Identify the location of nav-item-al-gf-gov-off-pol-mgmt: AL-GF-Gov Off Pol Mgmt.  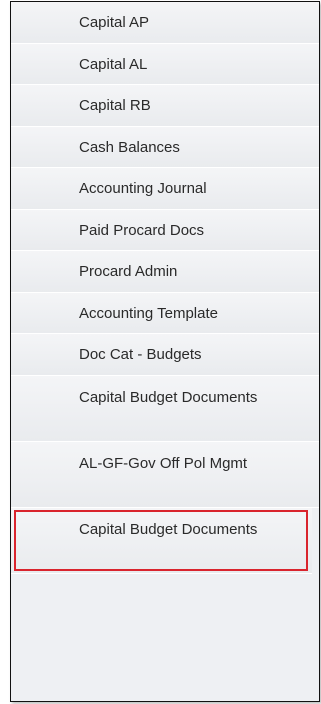
(165, 474).